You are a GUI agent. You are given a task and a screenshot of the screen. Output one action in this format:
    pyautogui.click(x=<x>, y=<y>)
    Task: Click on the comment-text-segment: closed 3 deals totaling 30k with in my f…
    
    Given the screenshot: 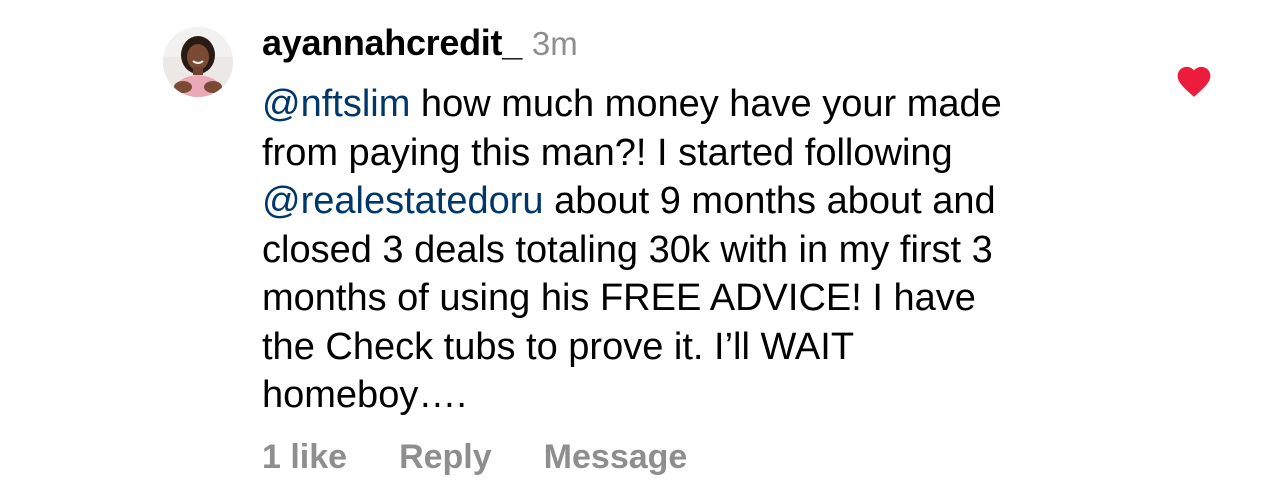 What is the action you would take?
    pyautogui.click(x=627, y=249)
    